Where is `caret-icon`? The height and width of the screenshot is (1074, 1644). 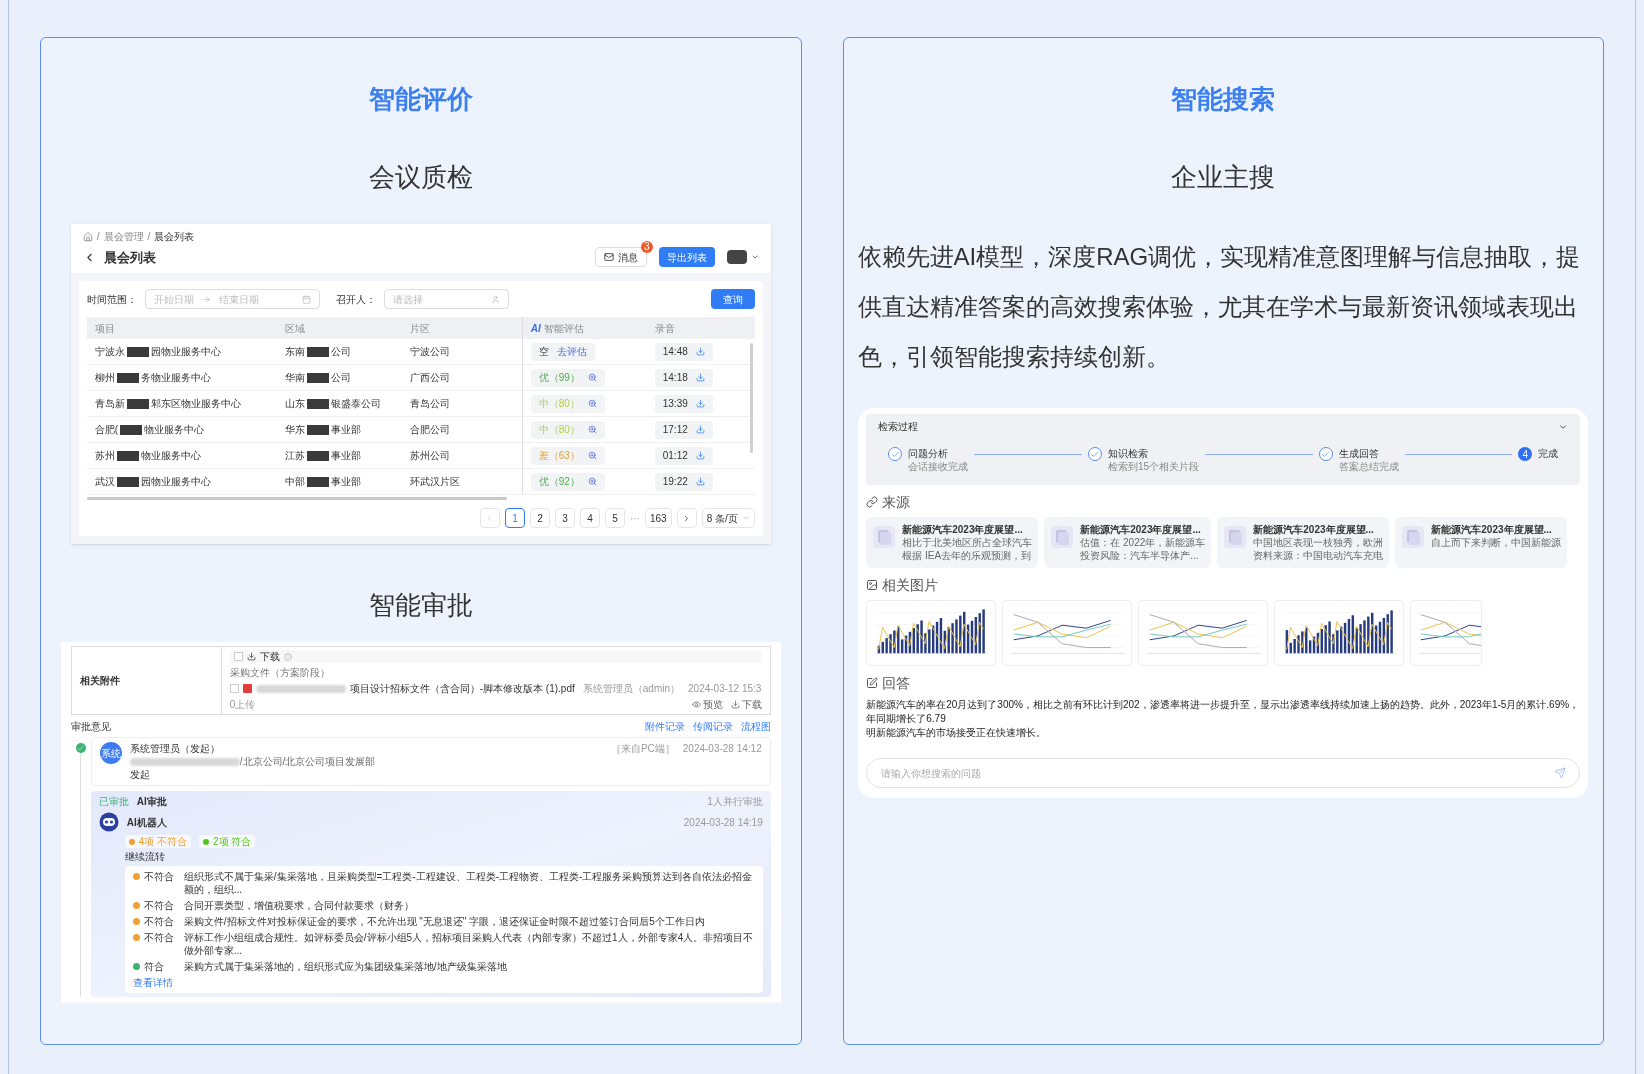 caret-icon is located at coordinates (754, 257).